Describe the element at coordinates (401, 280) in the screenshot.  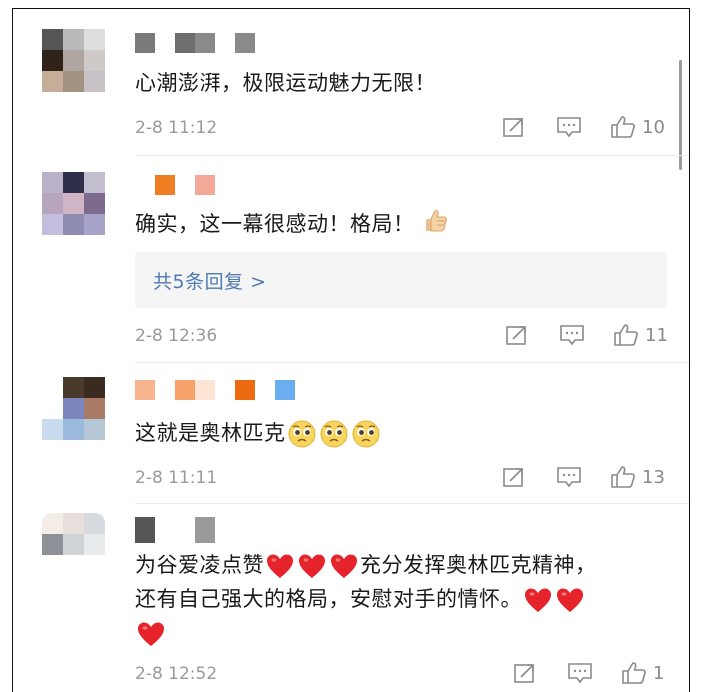
I see `replies-box: 共5条回复 >` at that location.